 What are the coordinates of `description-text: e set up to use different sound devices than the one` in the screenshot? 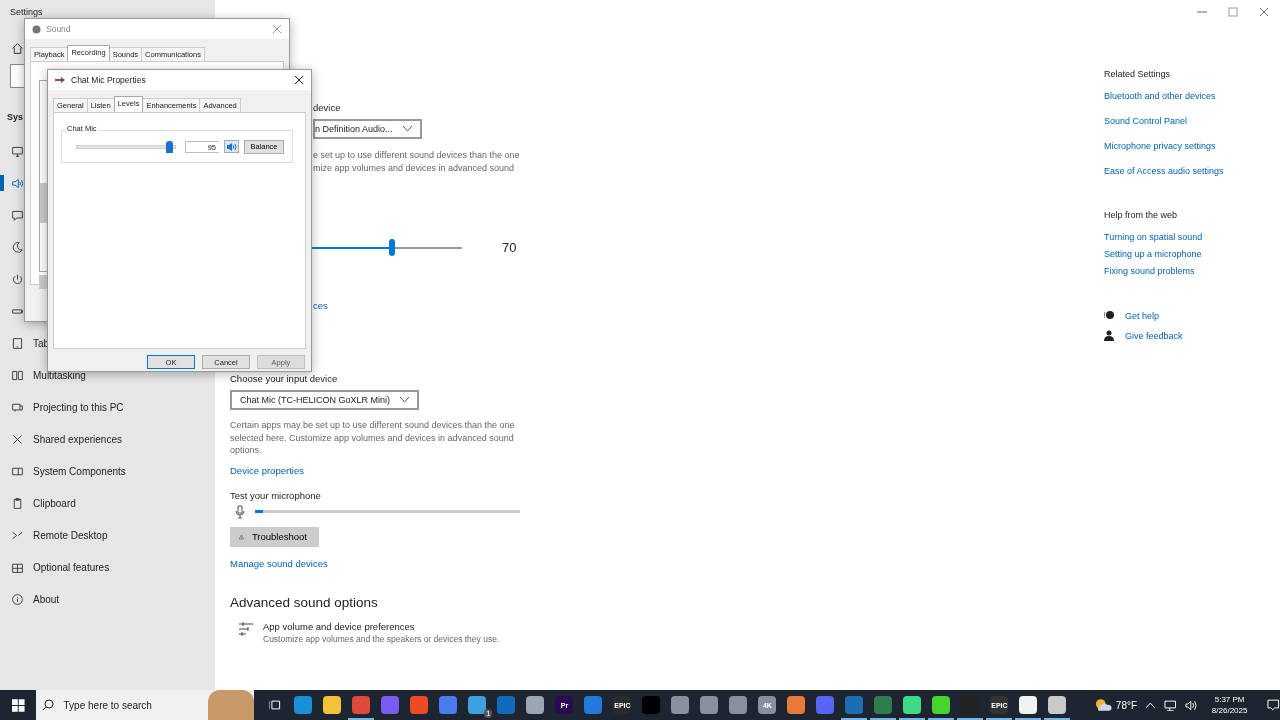 It's located at (416, 155).